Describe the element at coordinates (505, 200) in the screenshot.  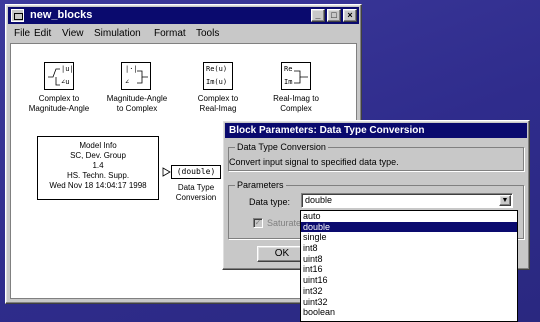
I see `chevron-down-icon: ▼` at that location.